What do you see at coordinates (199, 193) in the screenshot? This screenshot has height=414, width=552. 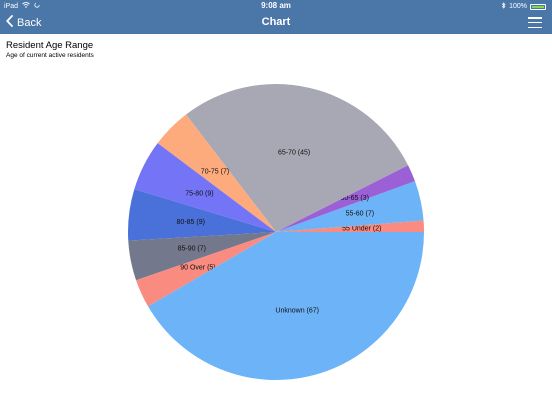 I see `pie-slice-label: 75-80 (9)` at bounding box center [199, 193].